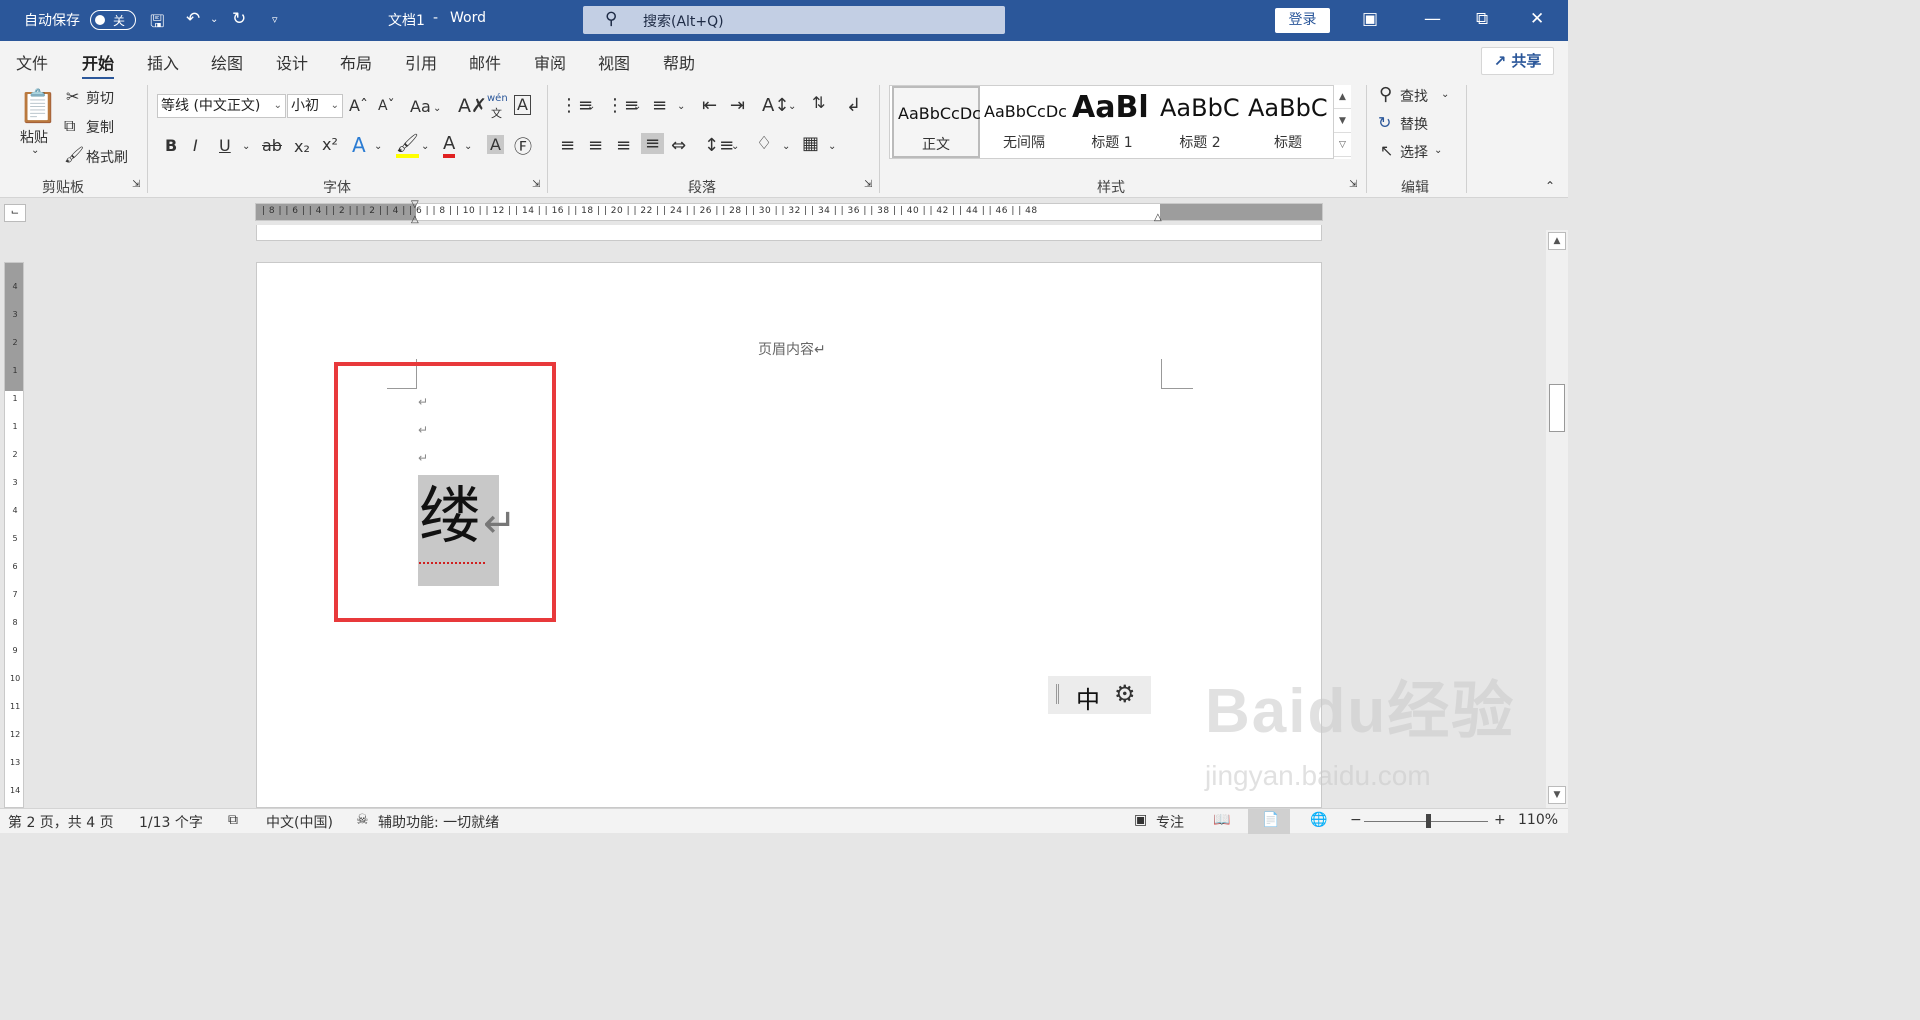  What do you see at coordinates (69, 126) in the screenshot?
I see `copy-icon: ⧉` at bounding box center [69, 126].